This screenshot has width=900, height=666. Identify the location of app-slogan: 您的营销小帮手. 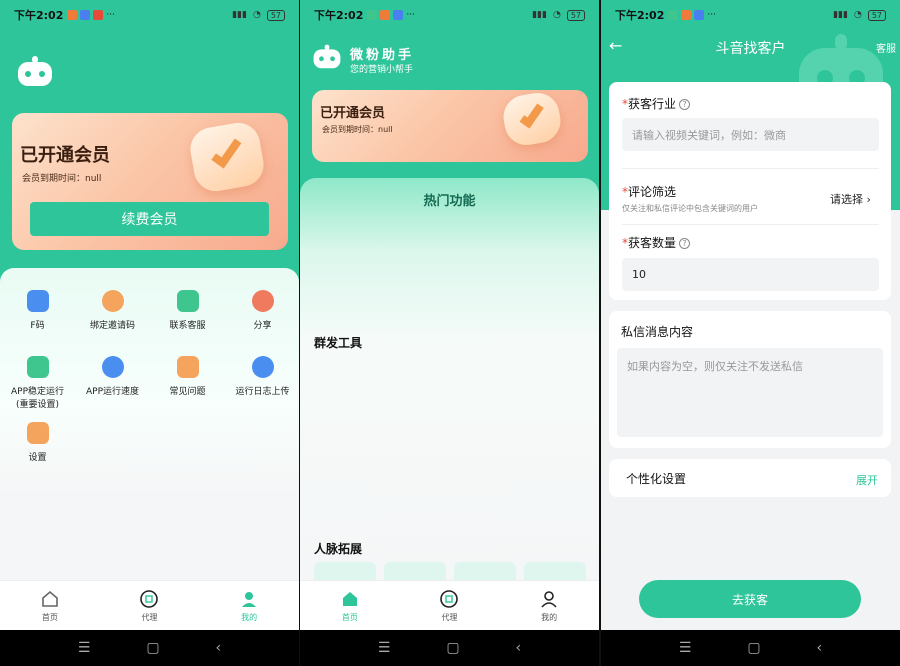
(382, 70).